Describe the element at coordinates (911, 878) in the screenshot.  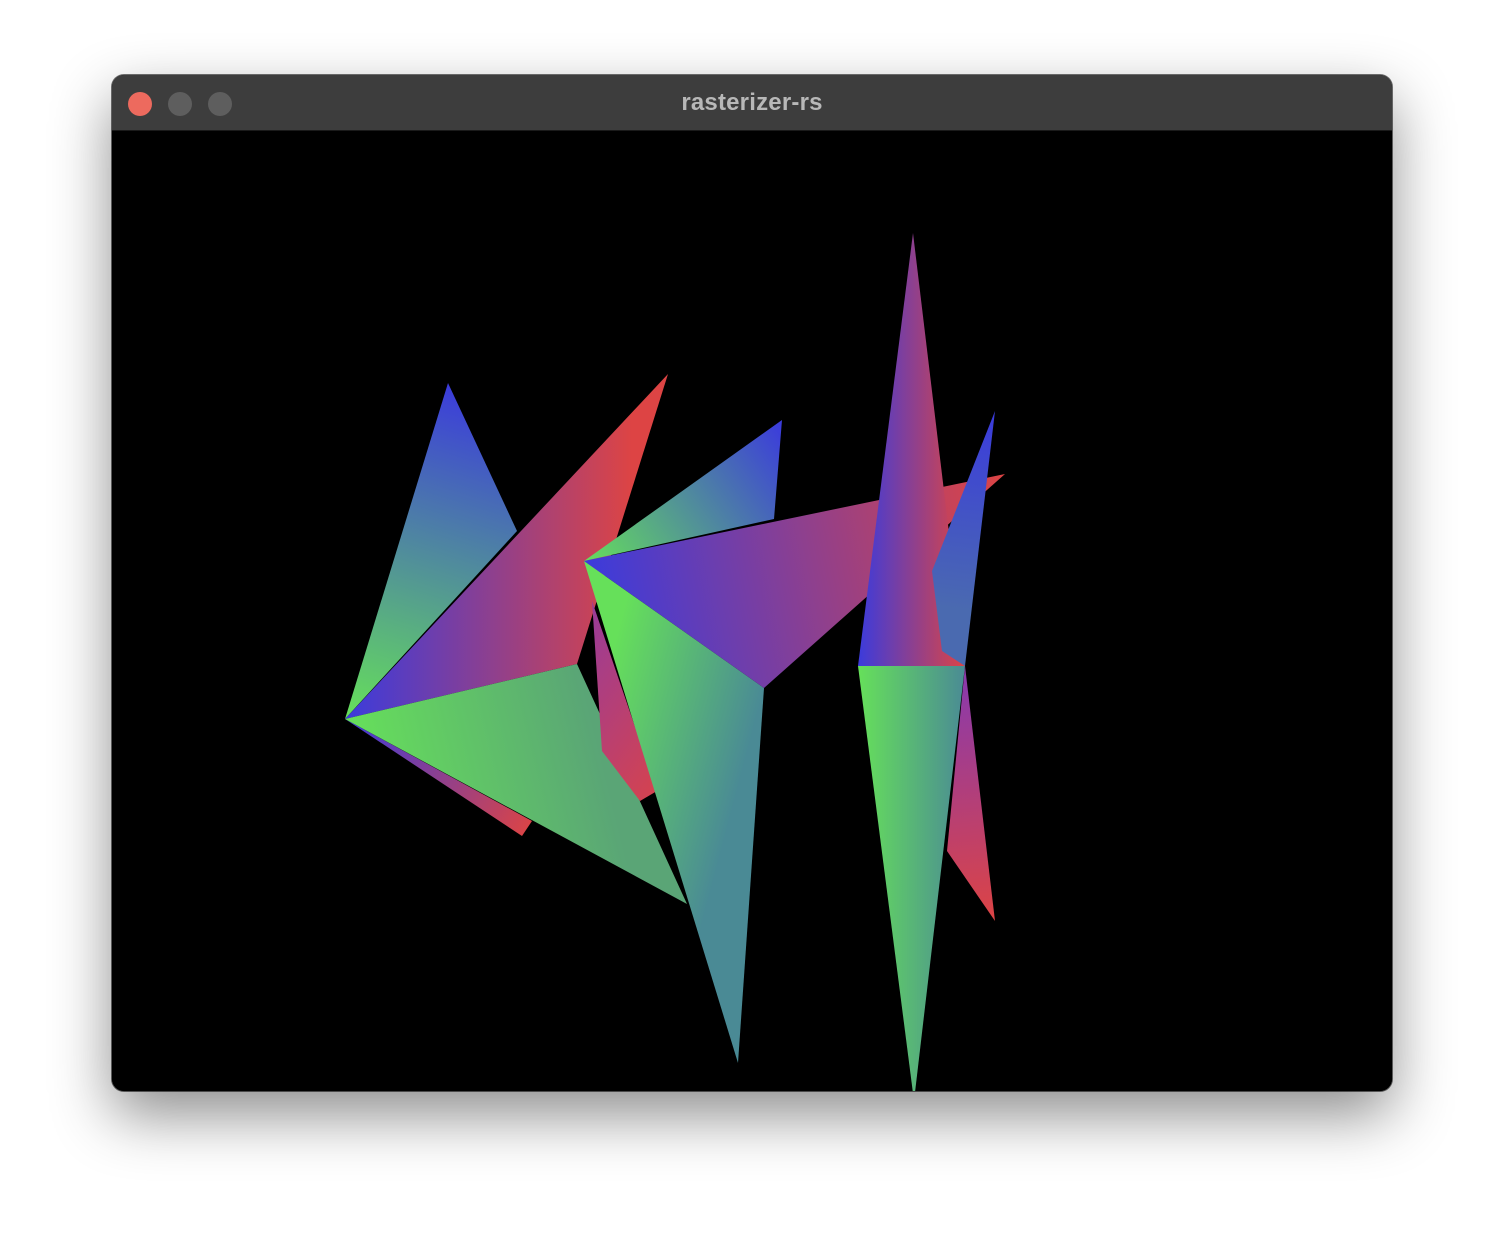
I see `mesh-triangle` at that location.